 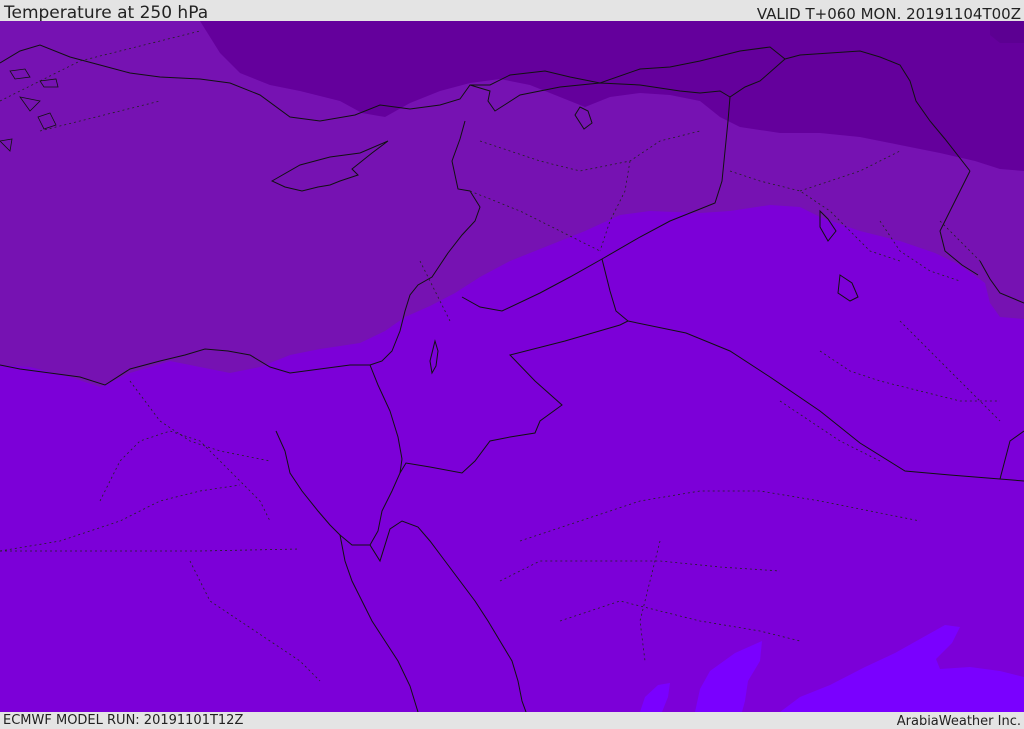 What do you see at coordinates (958, 721) in the screenshot?
I see `credit-label: ArabiaWeather Inc.` at bounding box center [958, 721].